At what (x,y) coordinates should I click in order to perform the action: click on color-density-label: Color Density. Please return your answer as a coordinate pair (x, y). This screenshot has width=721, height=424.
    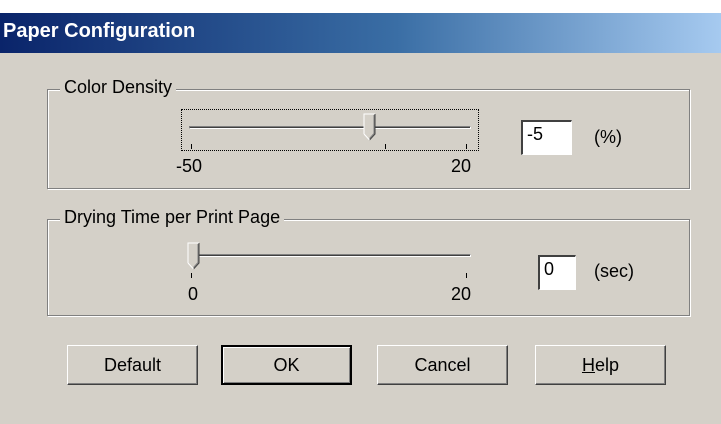
    Looking at the image, I should click on (118, 87).